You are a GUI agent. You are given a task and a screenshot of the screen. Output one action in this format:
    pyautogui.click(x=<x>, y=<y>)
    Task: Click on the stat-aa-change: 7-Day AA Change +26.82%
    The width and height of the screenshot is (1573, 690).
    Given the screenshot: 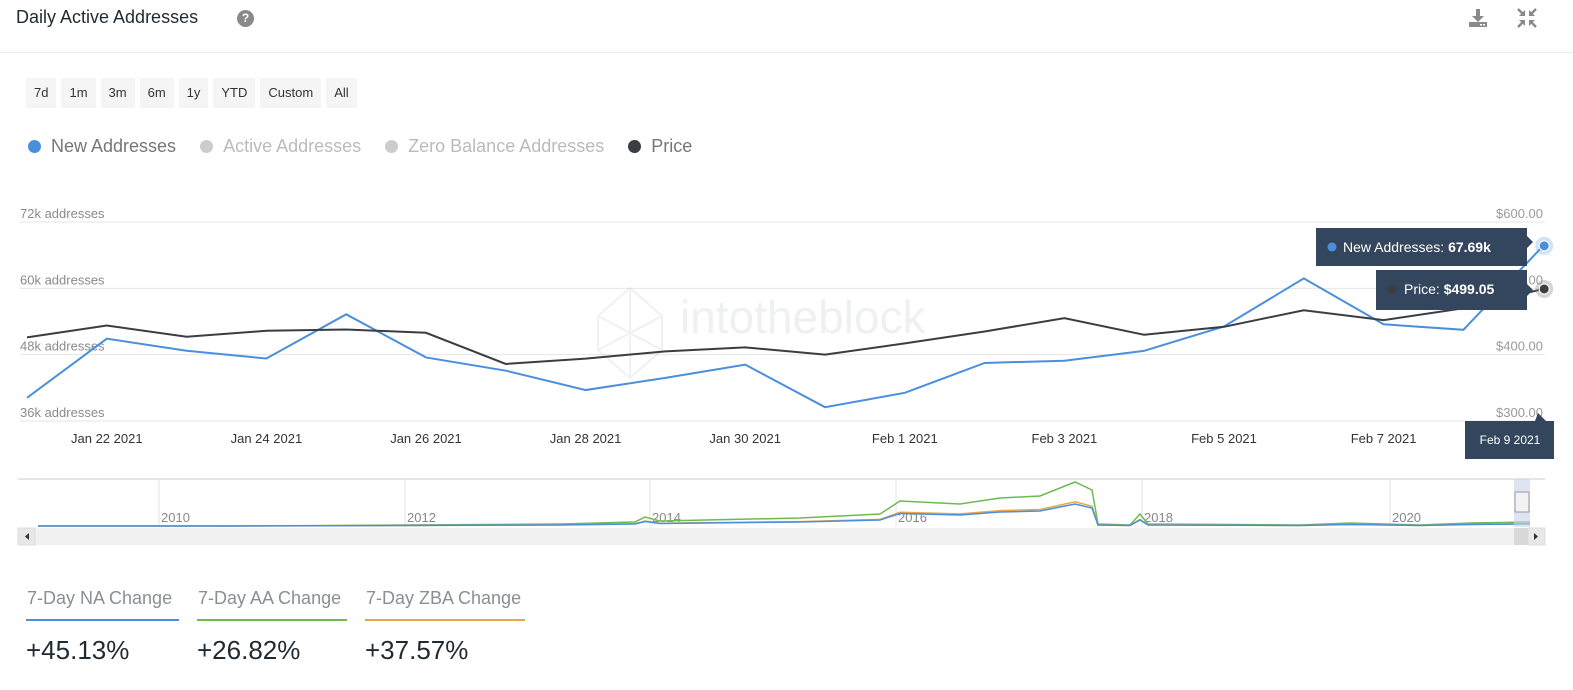 What is the action you would take?
    pyautogui.click(x=272, y=627)
    